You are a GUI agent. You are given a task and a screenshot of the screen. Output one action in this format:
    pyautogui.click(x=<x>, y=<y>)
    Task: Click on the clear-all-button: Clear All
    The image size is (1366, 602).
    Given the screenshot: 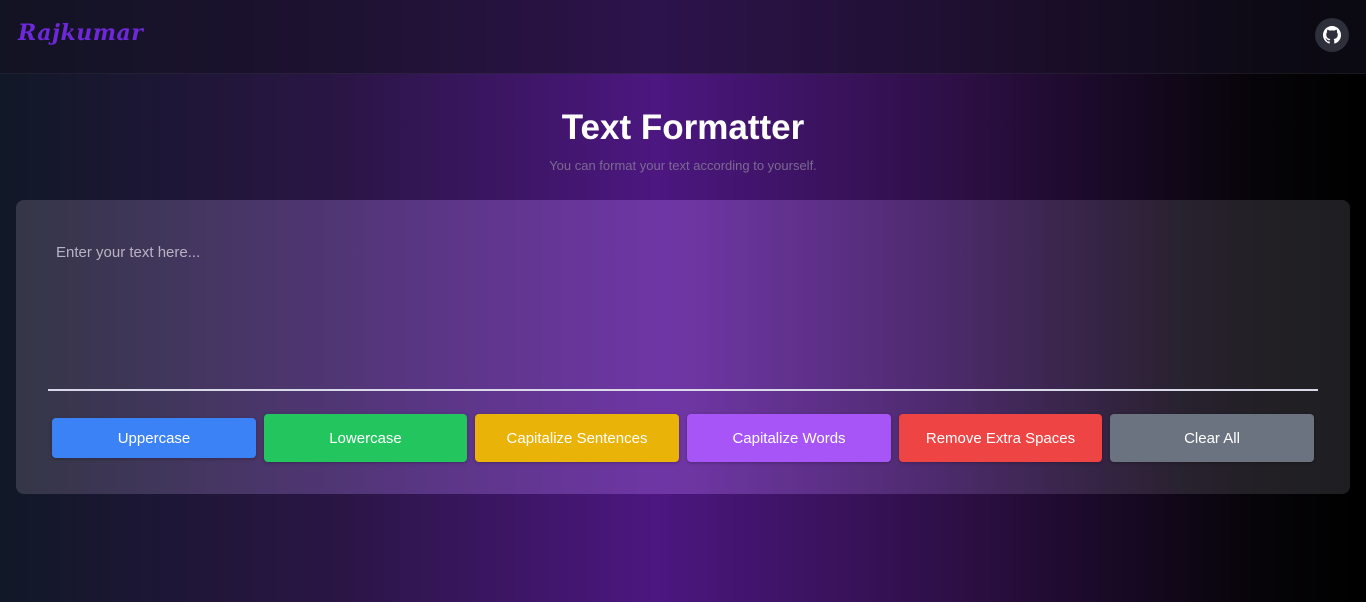 What is the action you would take?
    pyautogui.click(x=1212, y=438)
    